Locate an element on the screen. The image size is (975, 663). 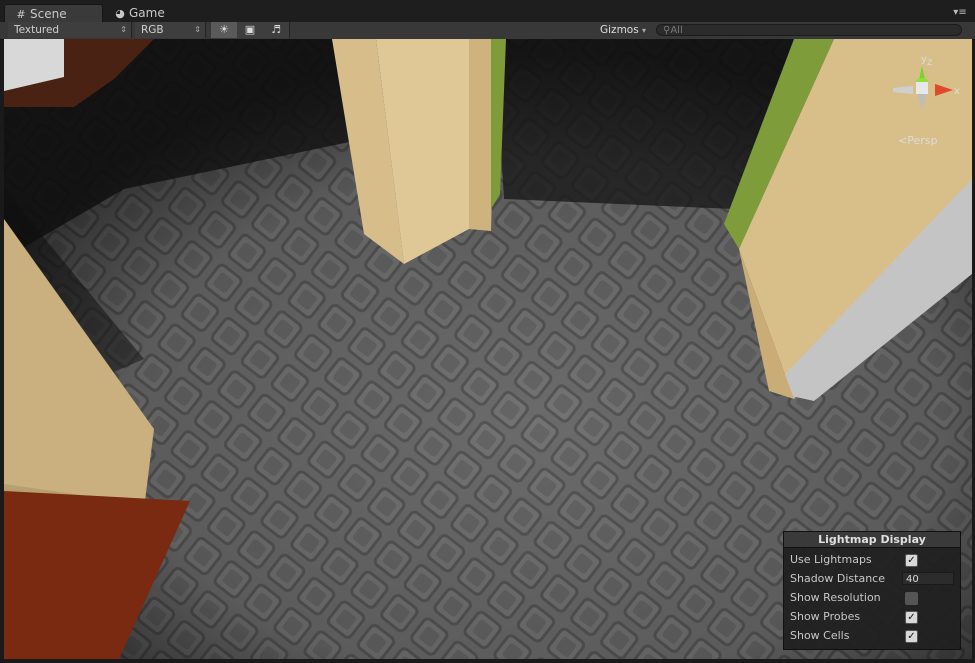
show-probes-checkbox: ✓ is located at coordinates (911, 617).